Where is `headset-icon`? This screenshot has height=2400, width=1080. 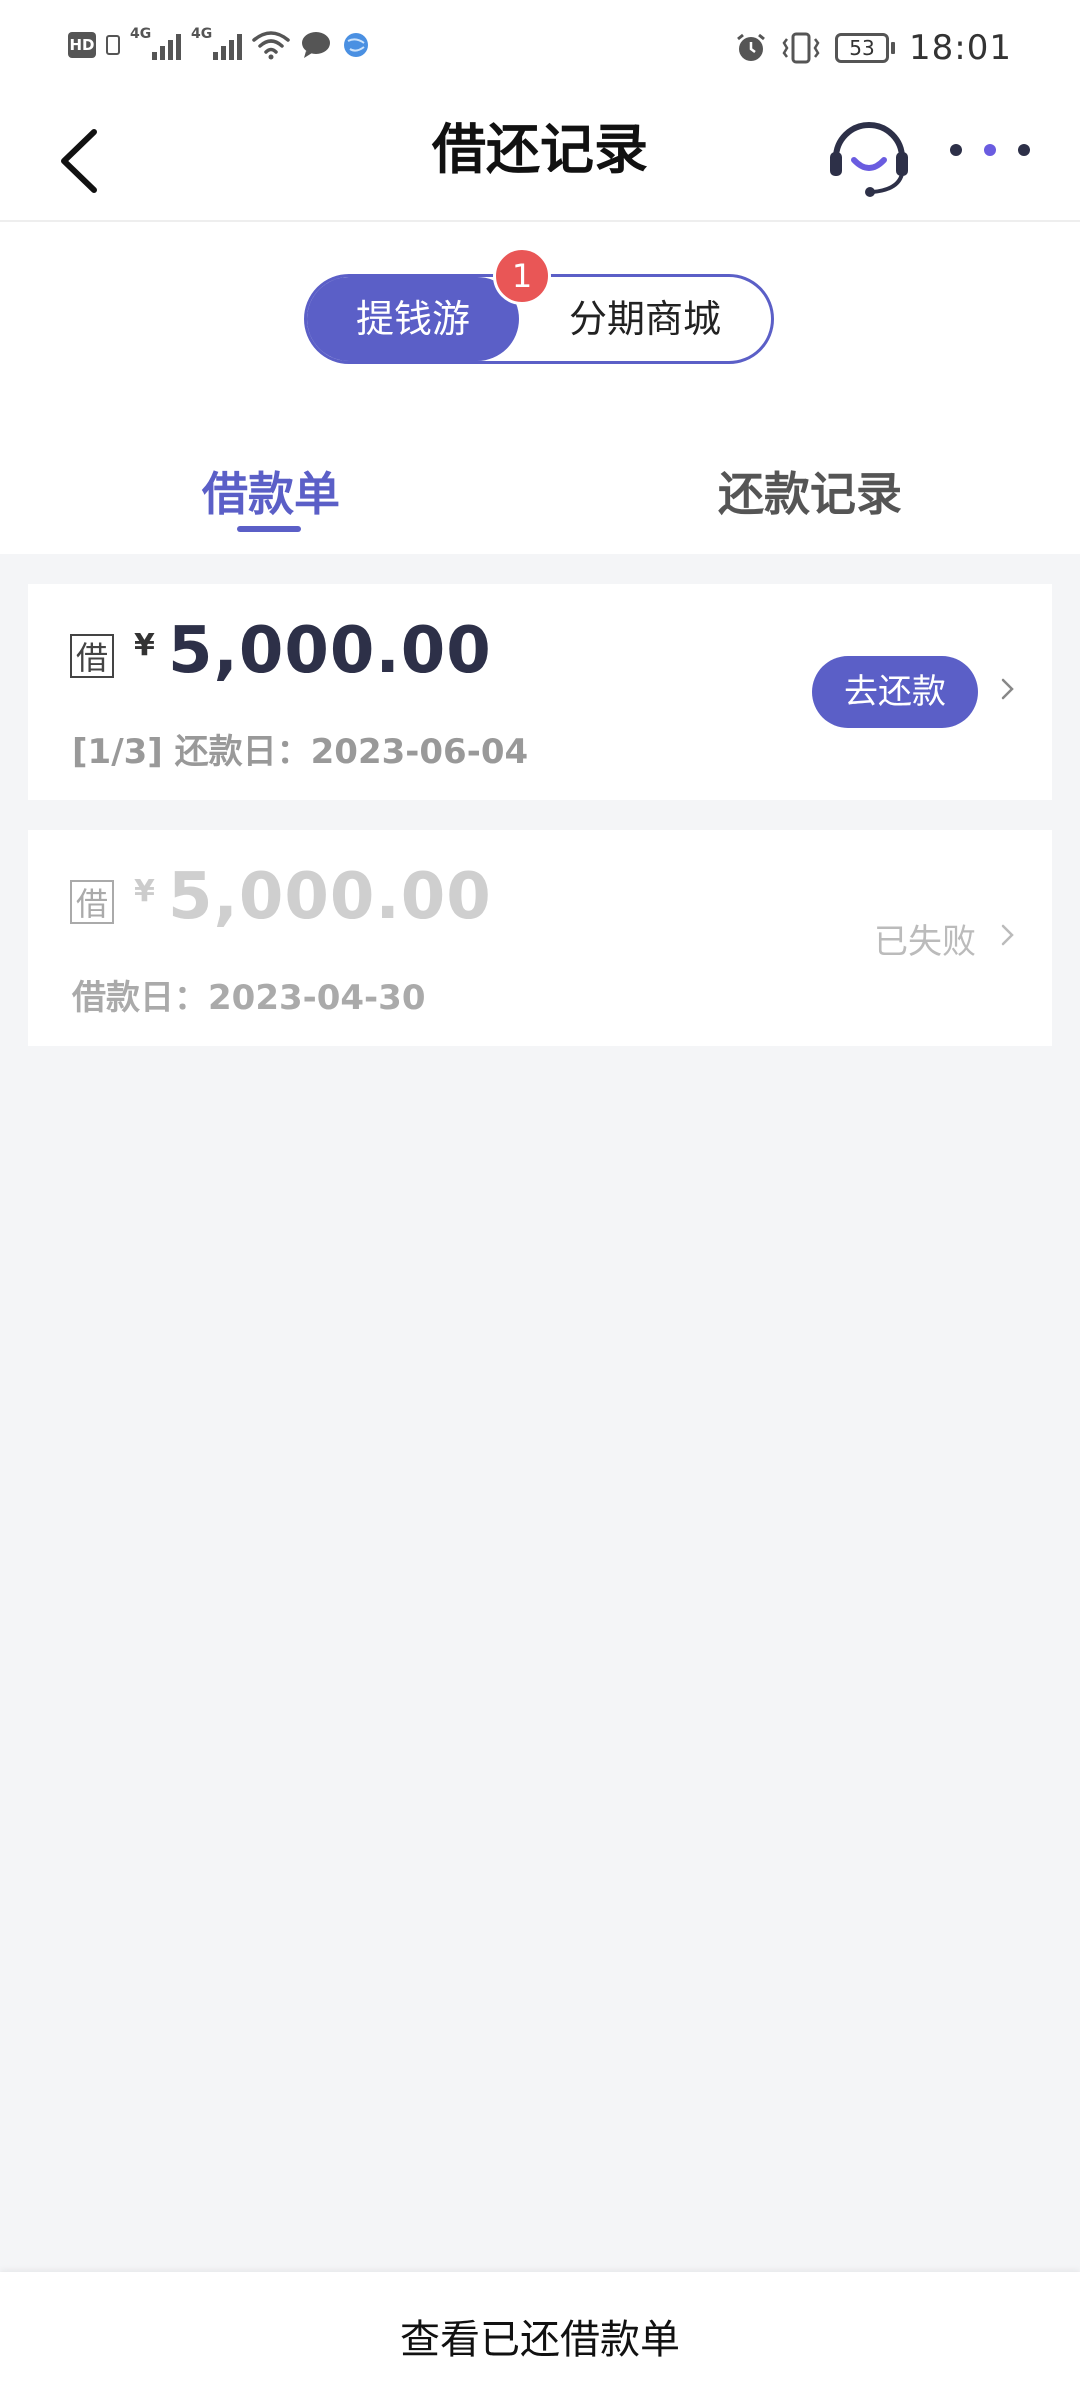
headset-icon is located at coordinates (869, 159).